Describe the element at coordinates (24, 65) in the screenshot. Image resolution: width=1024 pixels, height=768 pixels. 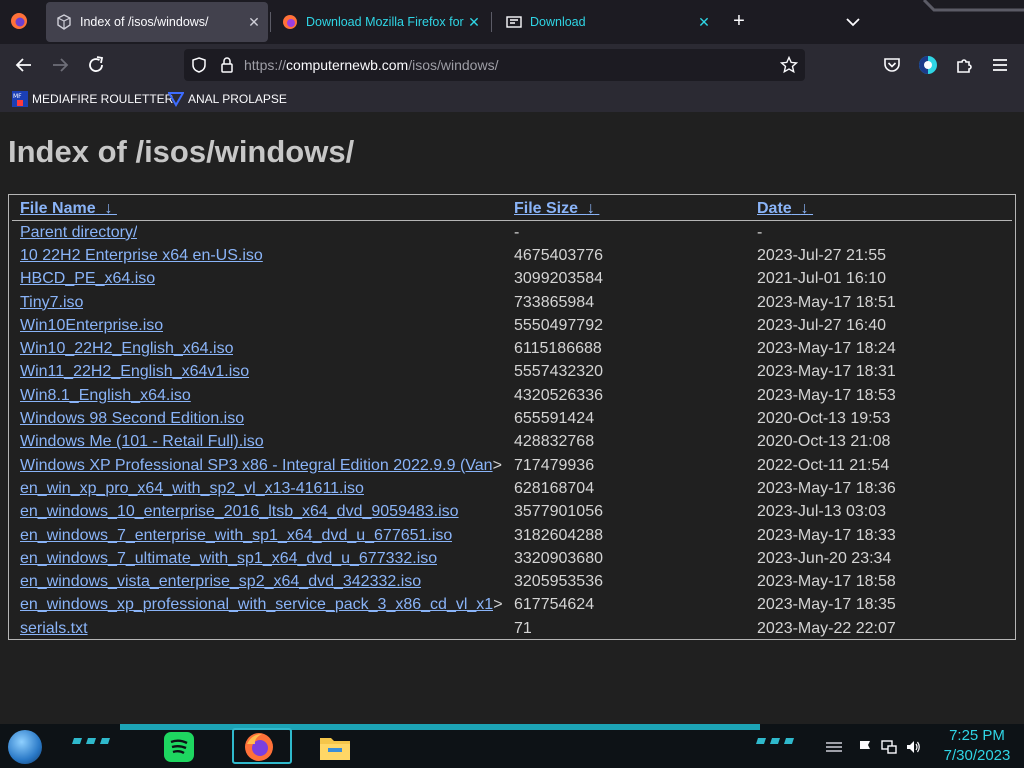
I see `back-arrow-icon` at that location.